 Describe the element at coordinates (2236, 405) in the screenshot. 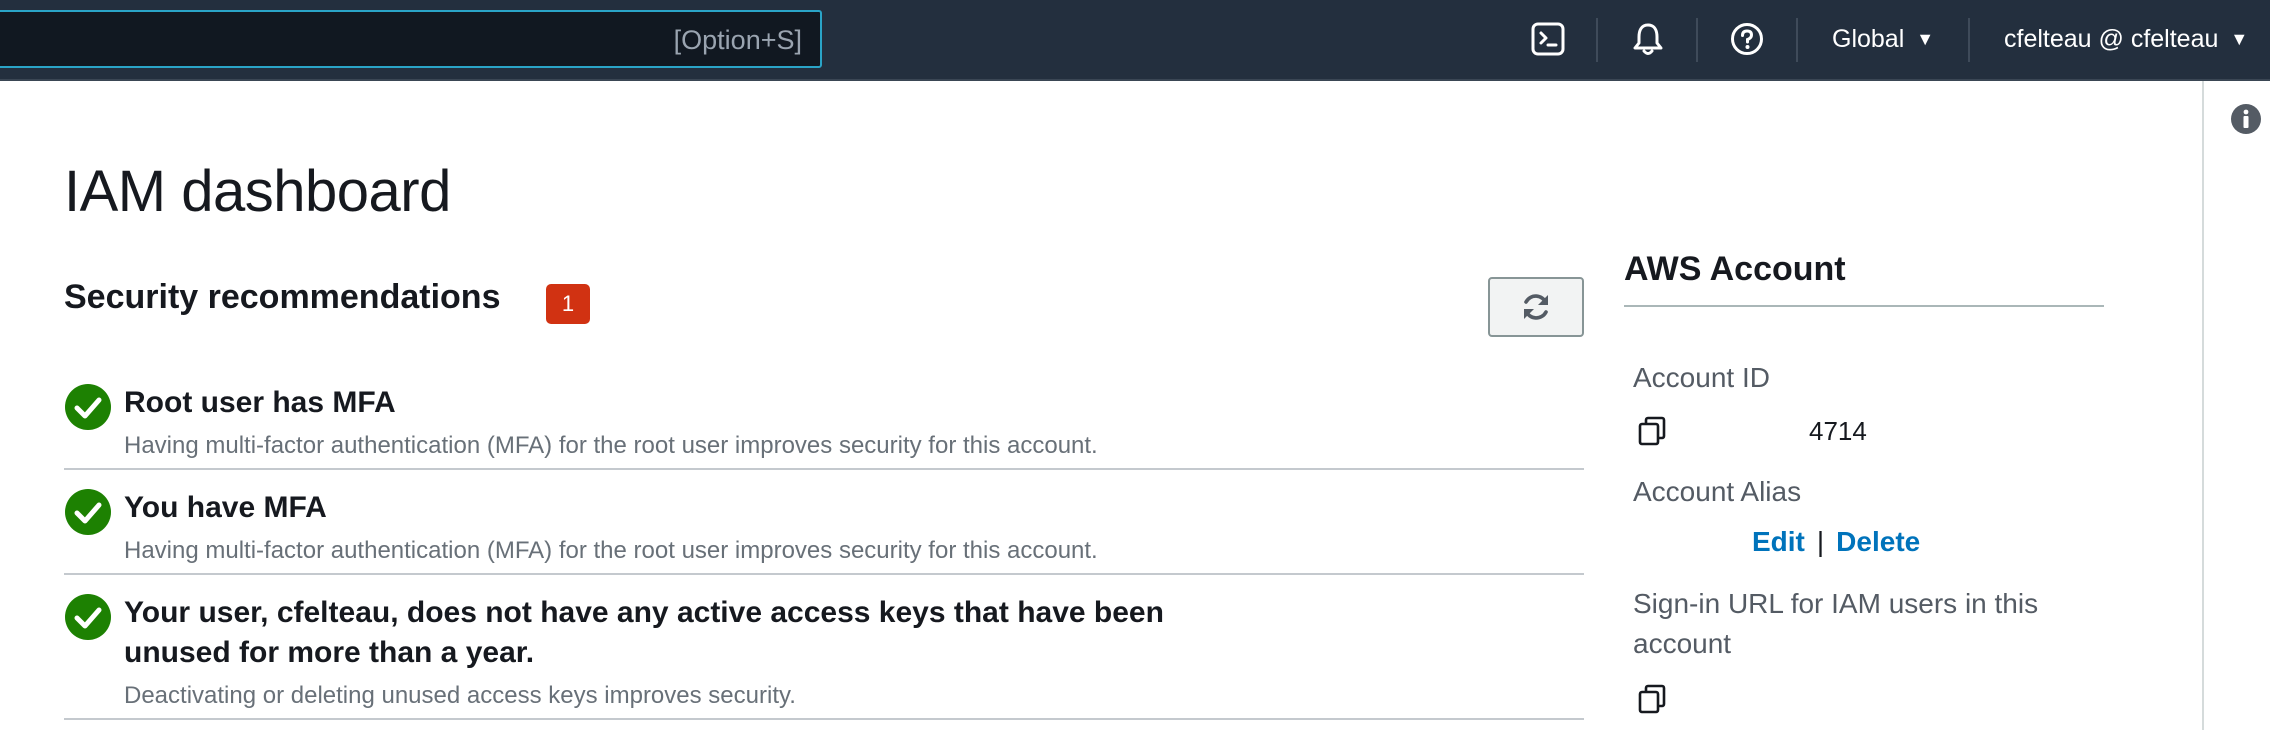

I see `tools-rail` at that location.